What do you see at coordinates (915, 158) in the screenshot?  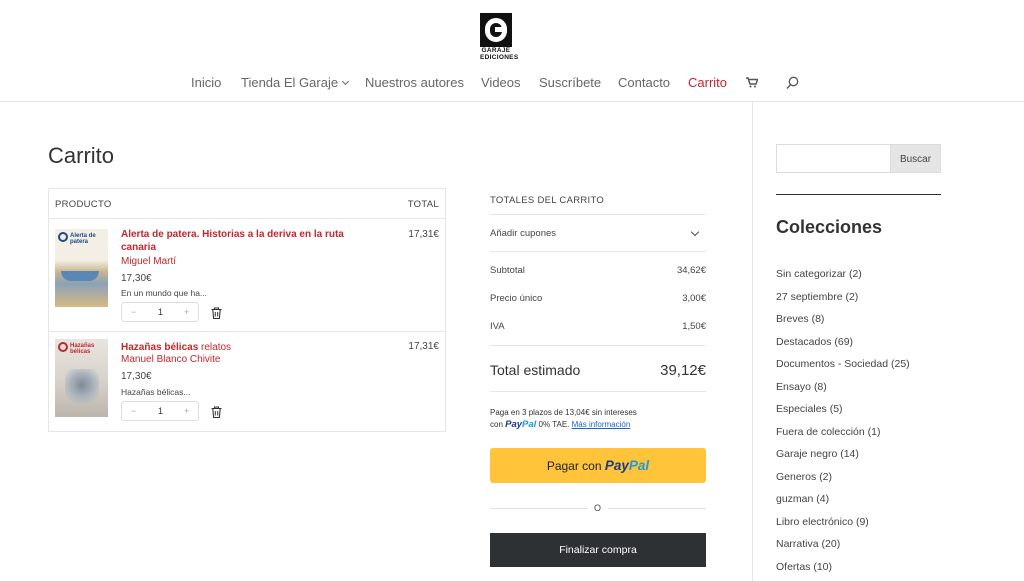 I see `search-button: Buscar` at bounding box center [915, 158].